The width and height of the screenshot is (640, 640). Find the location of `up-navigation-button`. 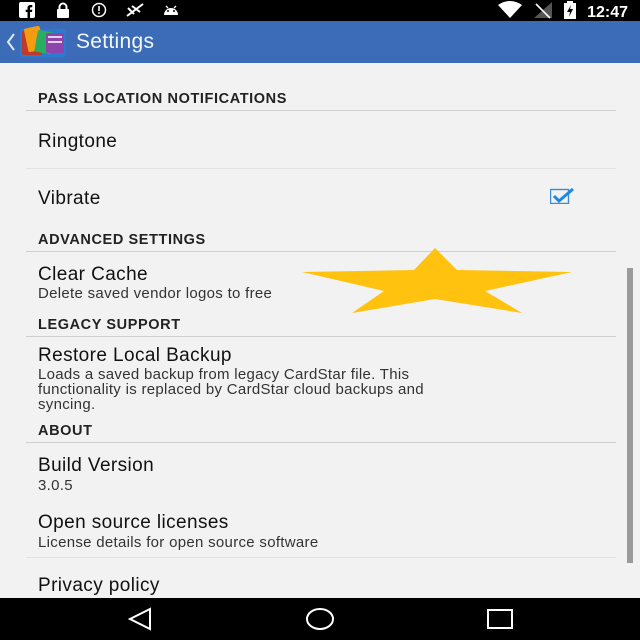

up-navigation-button is located at coordinates (35, 42).